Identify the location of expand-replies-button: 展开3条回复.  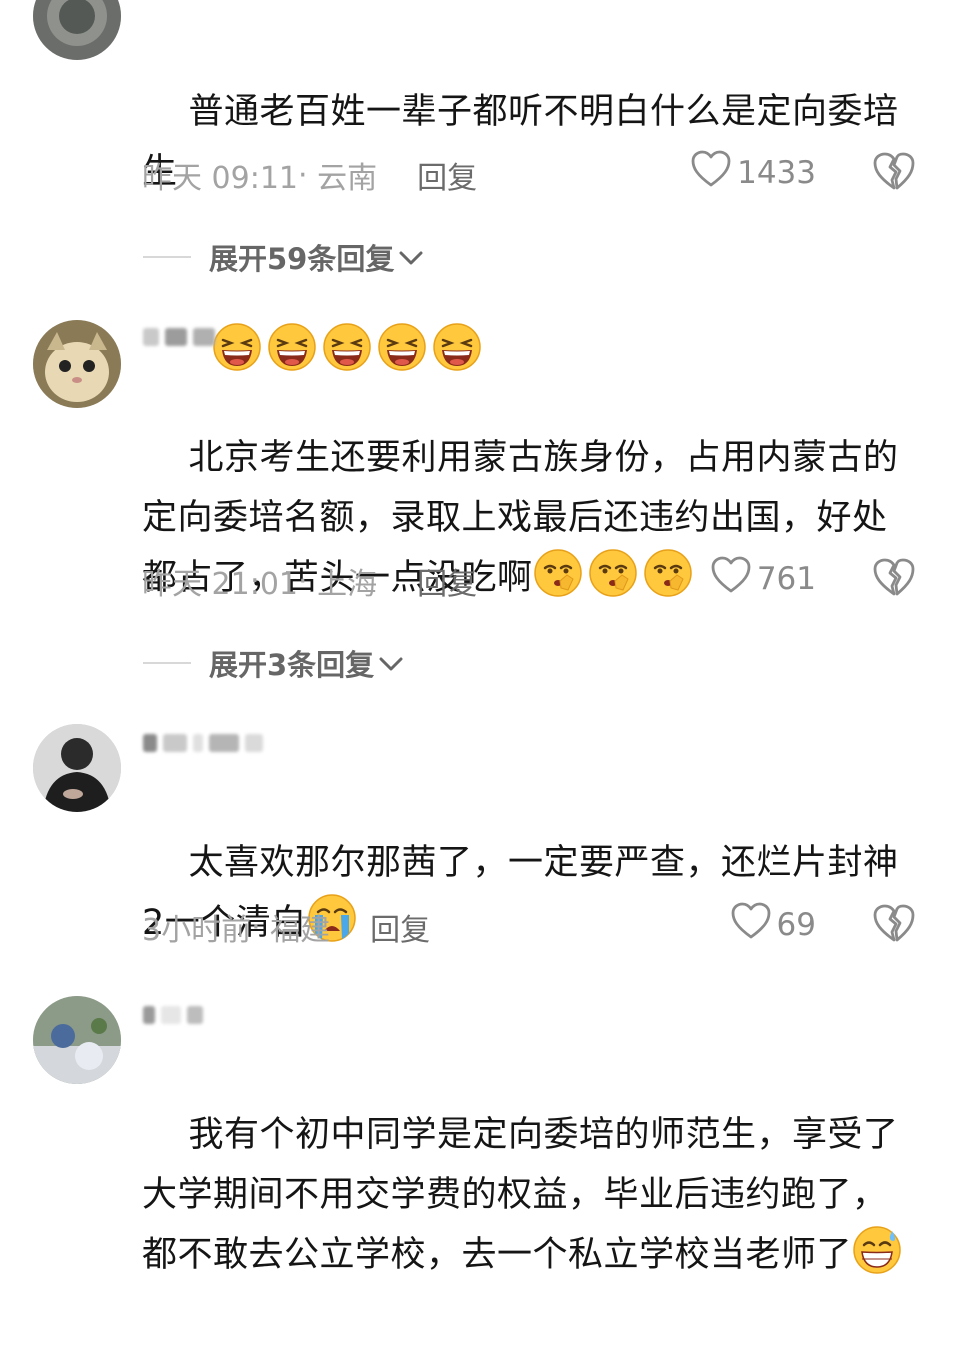
(273, 663).